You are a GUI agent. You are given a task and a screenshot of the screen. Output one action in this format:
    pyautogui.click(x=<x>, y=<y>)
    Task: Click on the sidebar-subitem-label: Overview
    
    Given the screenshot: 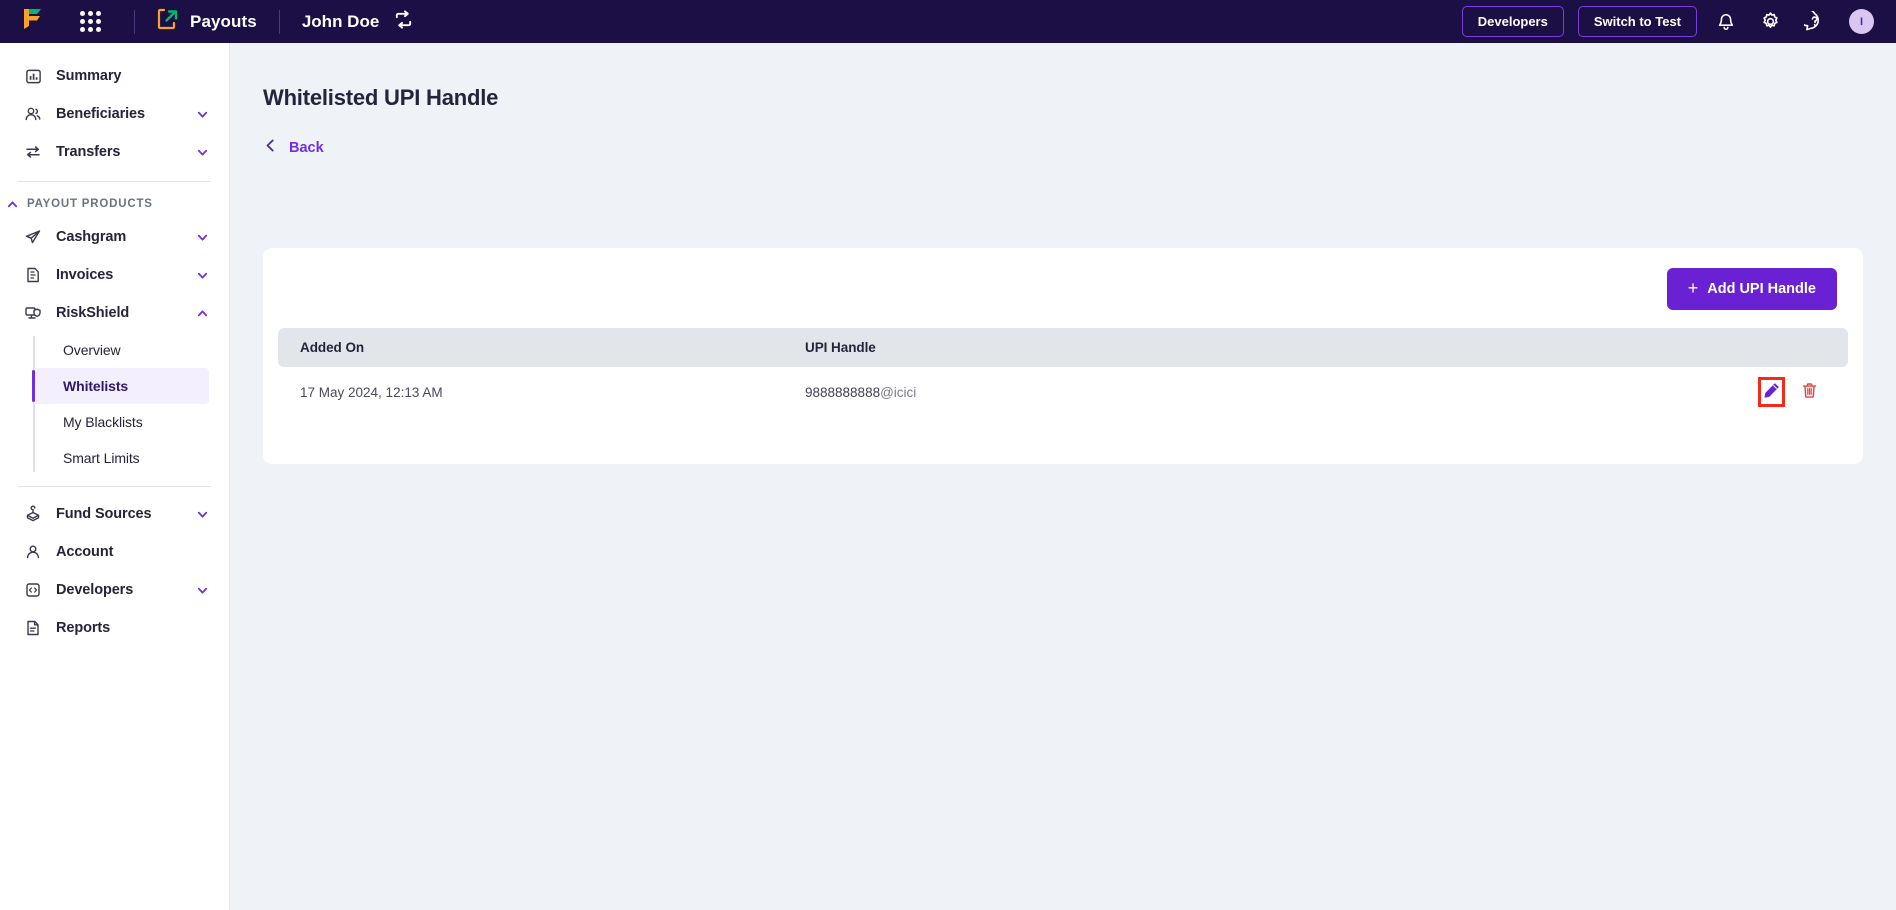 What is the action you would take?
    pyautogui.click(x=92, y=350)
    